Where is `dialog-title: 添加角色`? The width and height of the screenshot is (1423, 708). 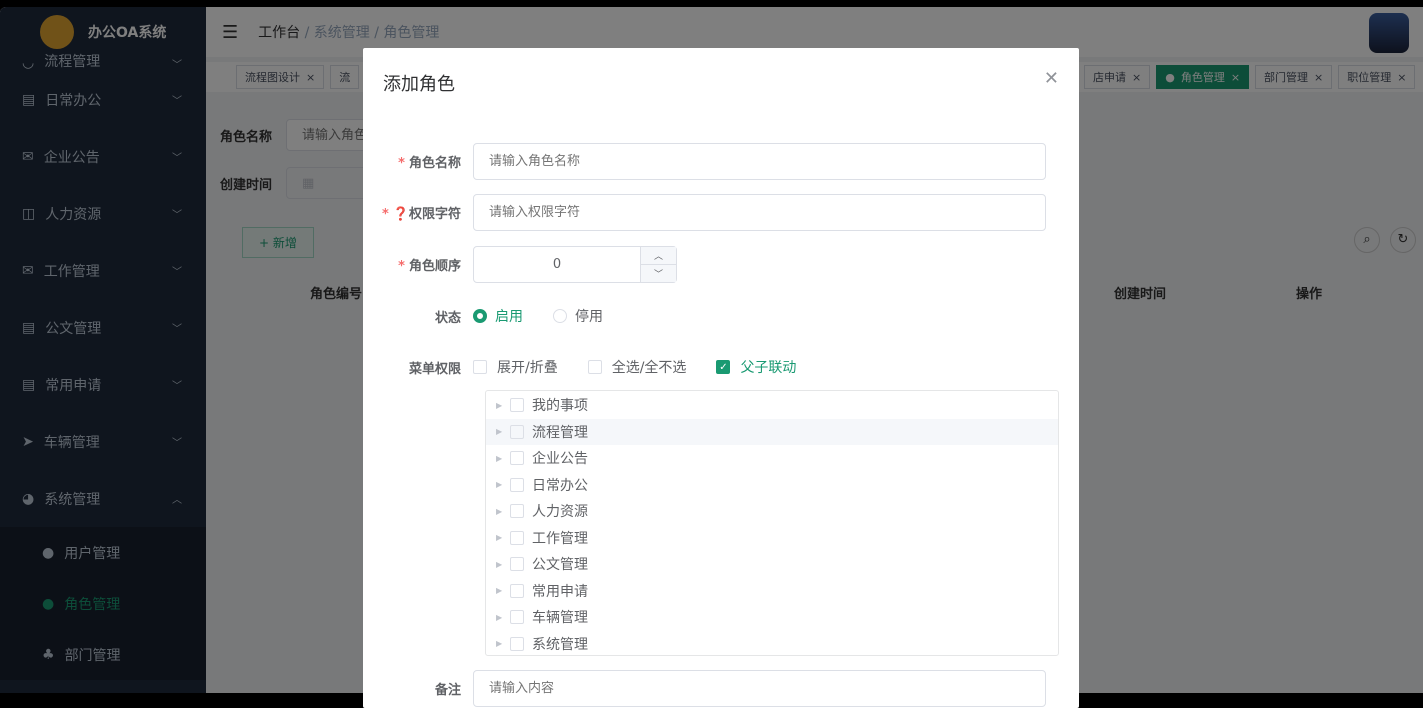 dialog-title: 添加角色 is located at coordinates (419, 84).